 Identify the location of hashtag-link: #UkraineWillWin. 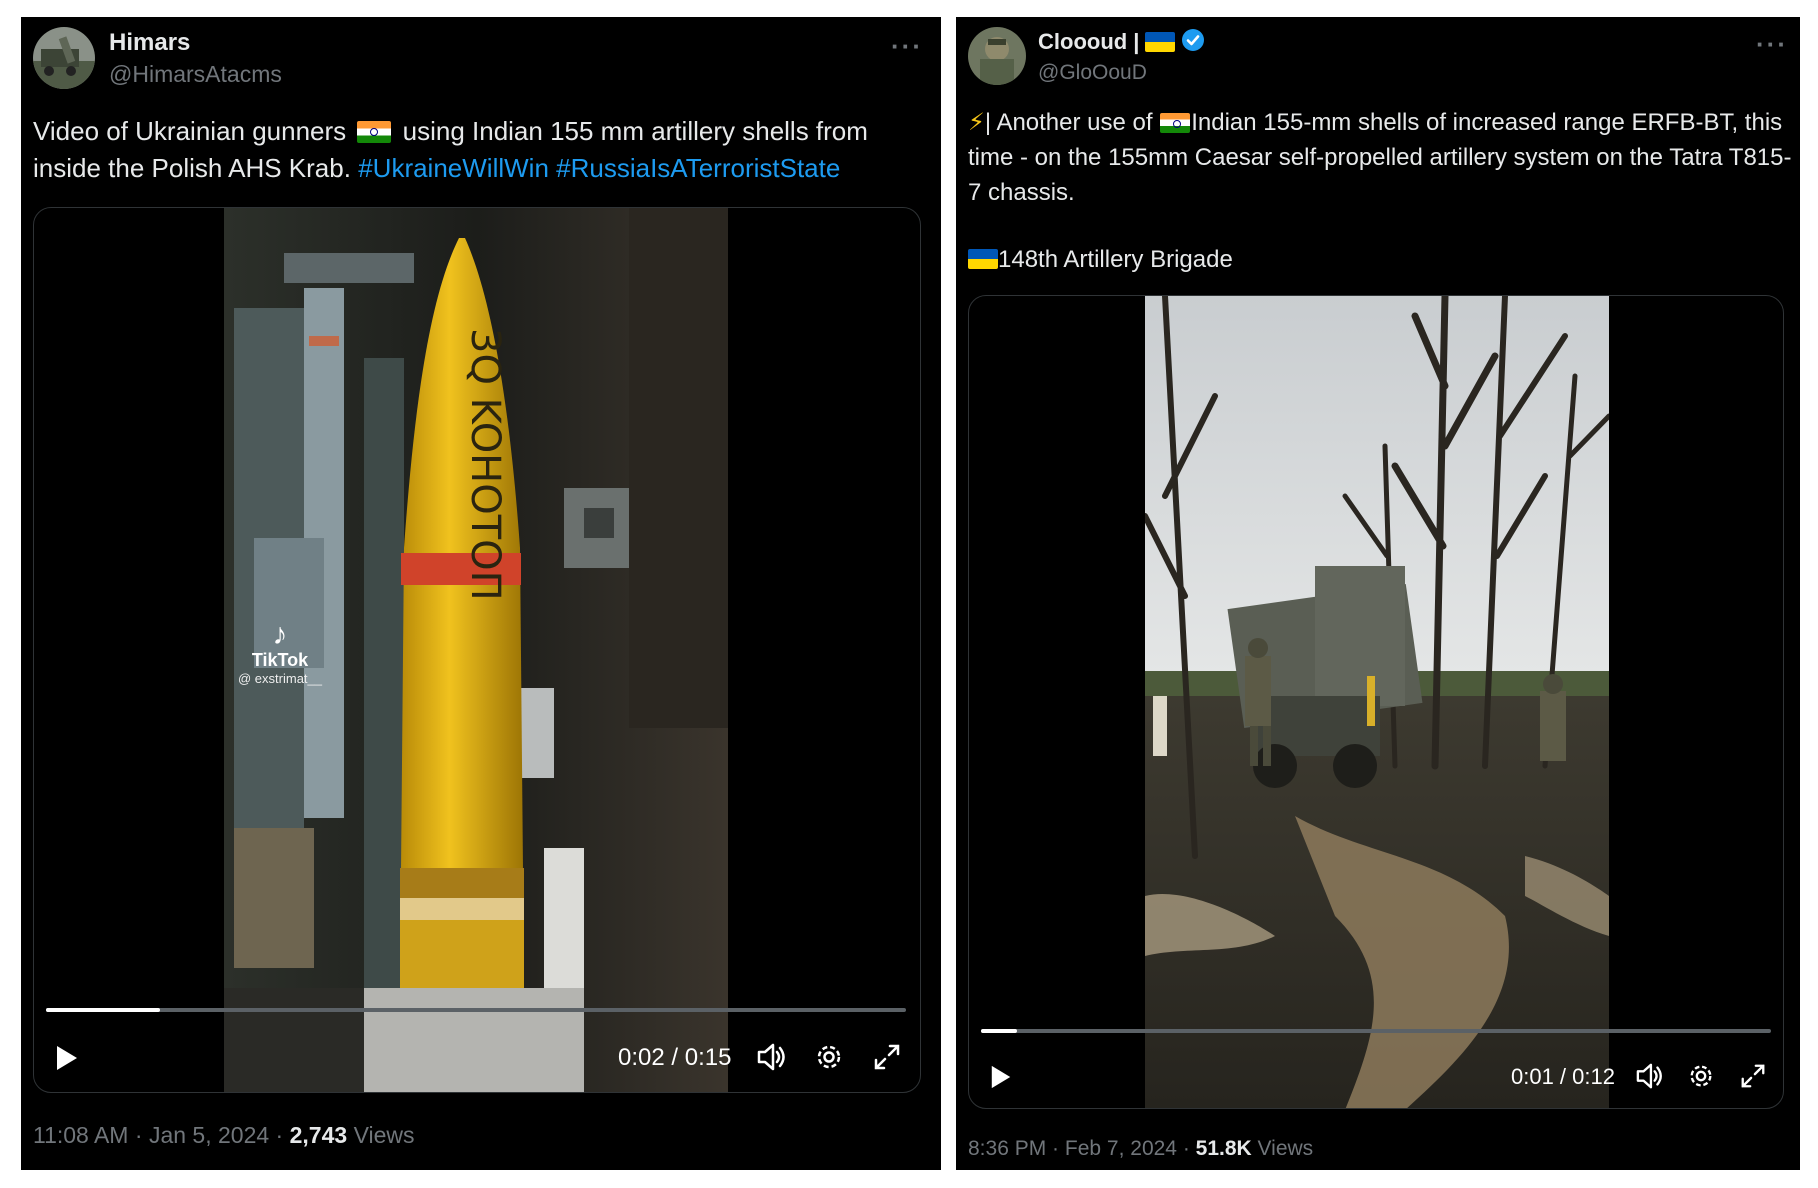
(453, 168).